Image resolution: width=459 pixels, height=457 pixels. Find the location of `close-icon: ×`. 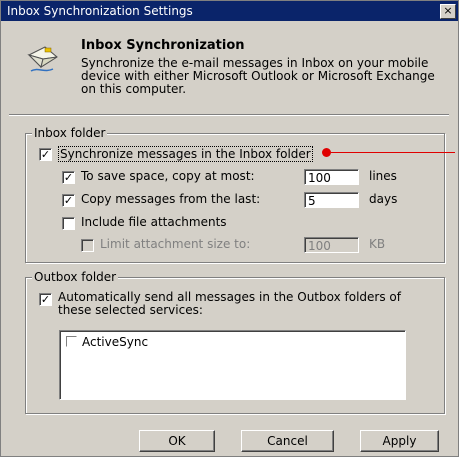

close-icon: × is located at coordinates (448, 10).